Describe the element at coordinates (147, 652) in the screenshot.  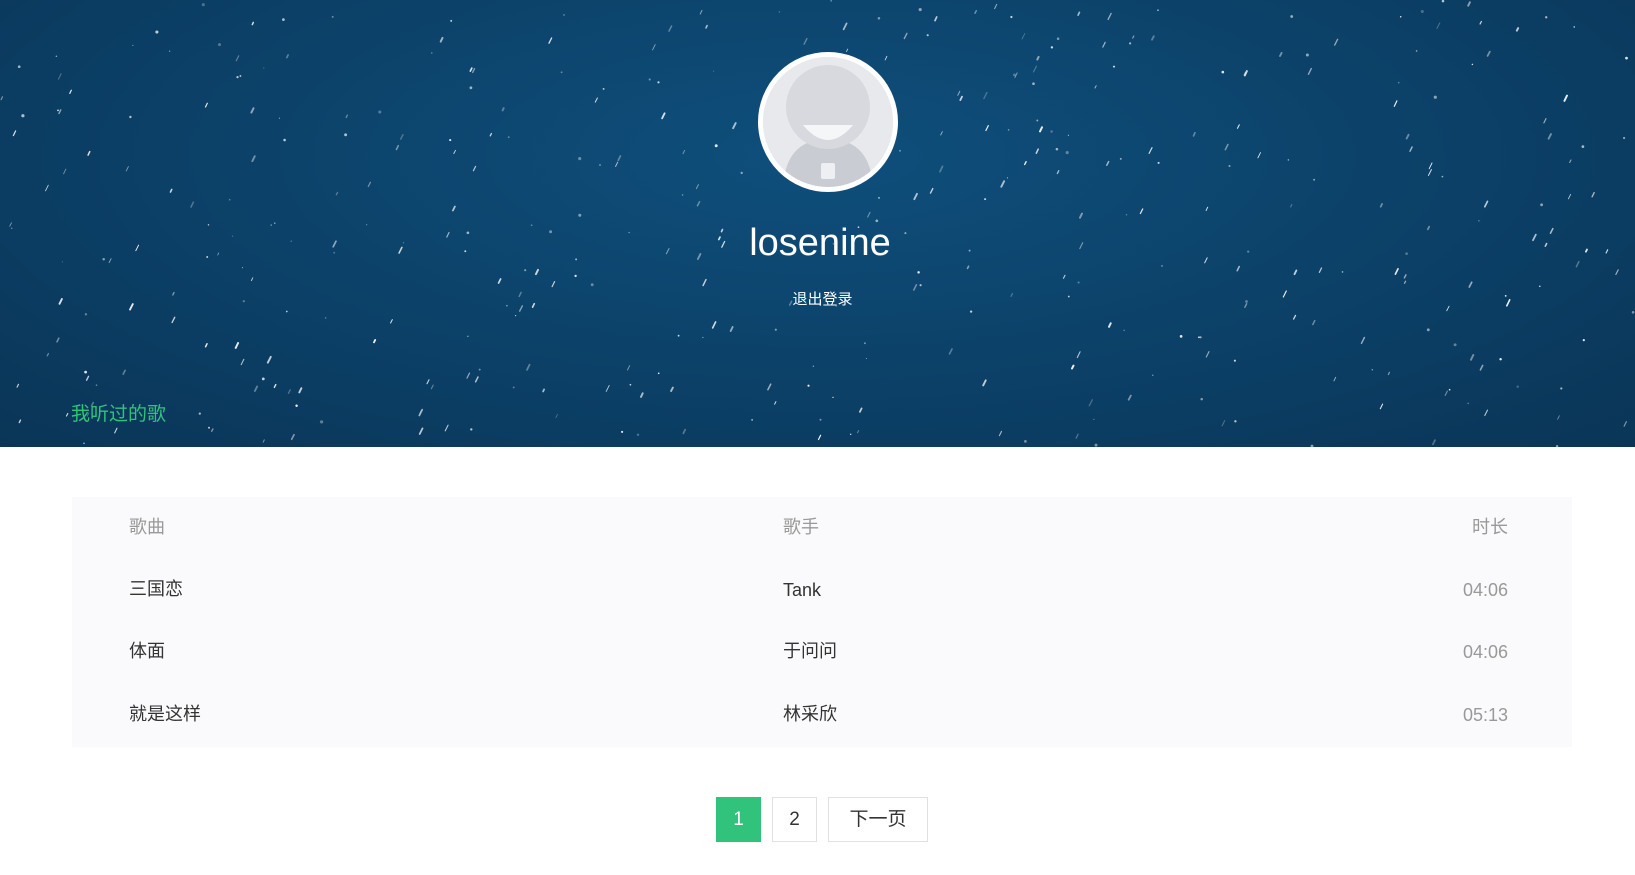
I see `song-name: 体面` at that location.